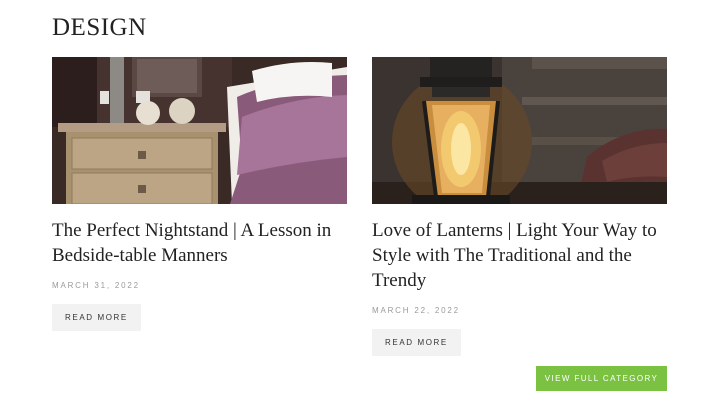 Image resolution: width=718 pixels, height=400 pixels. I want to click on view-full-category-button: VIEW FULL CATEGORY, so click(601, 378).